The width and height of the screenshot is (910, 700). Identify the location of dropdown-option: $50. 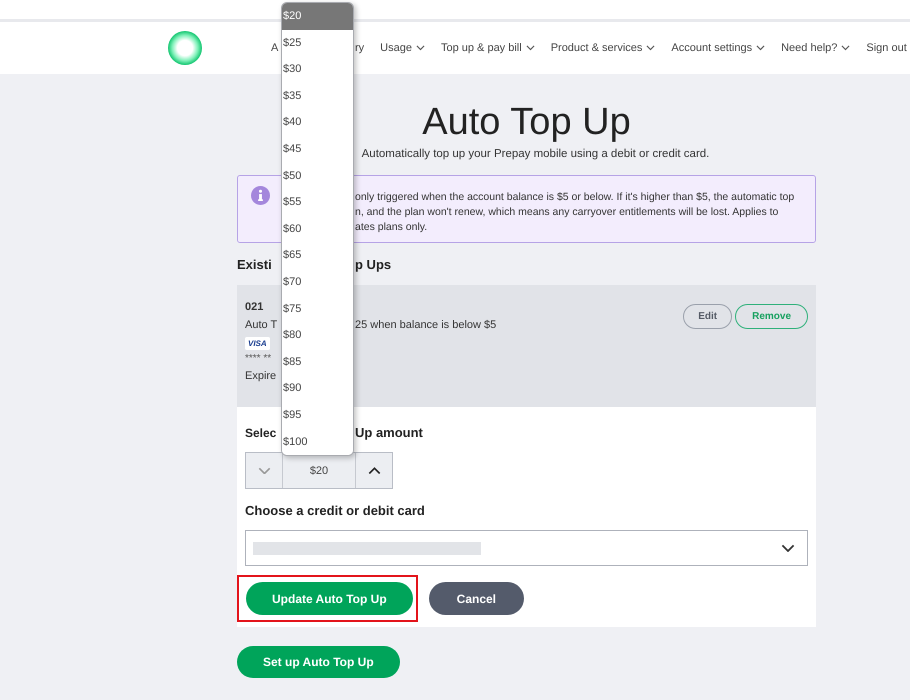
(317, 176).